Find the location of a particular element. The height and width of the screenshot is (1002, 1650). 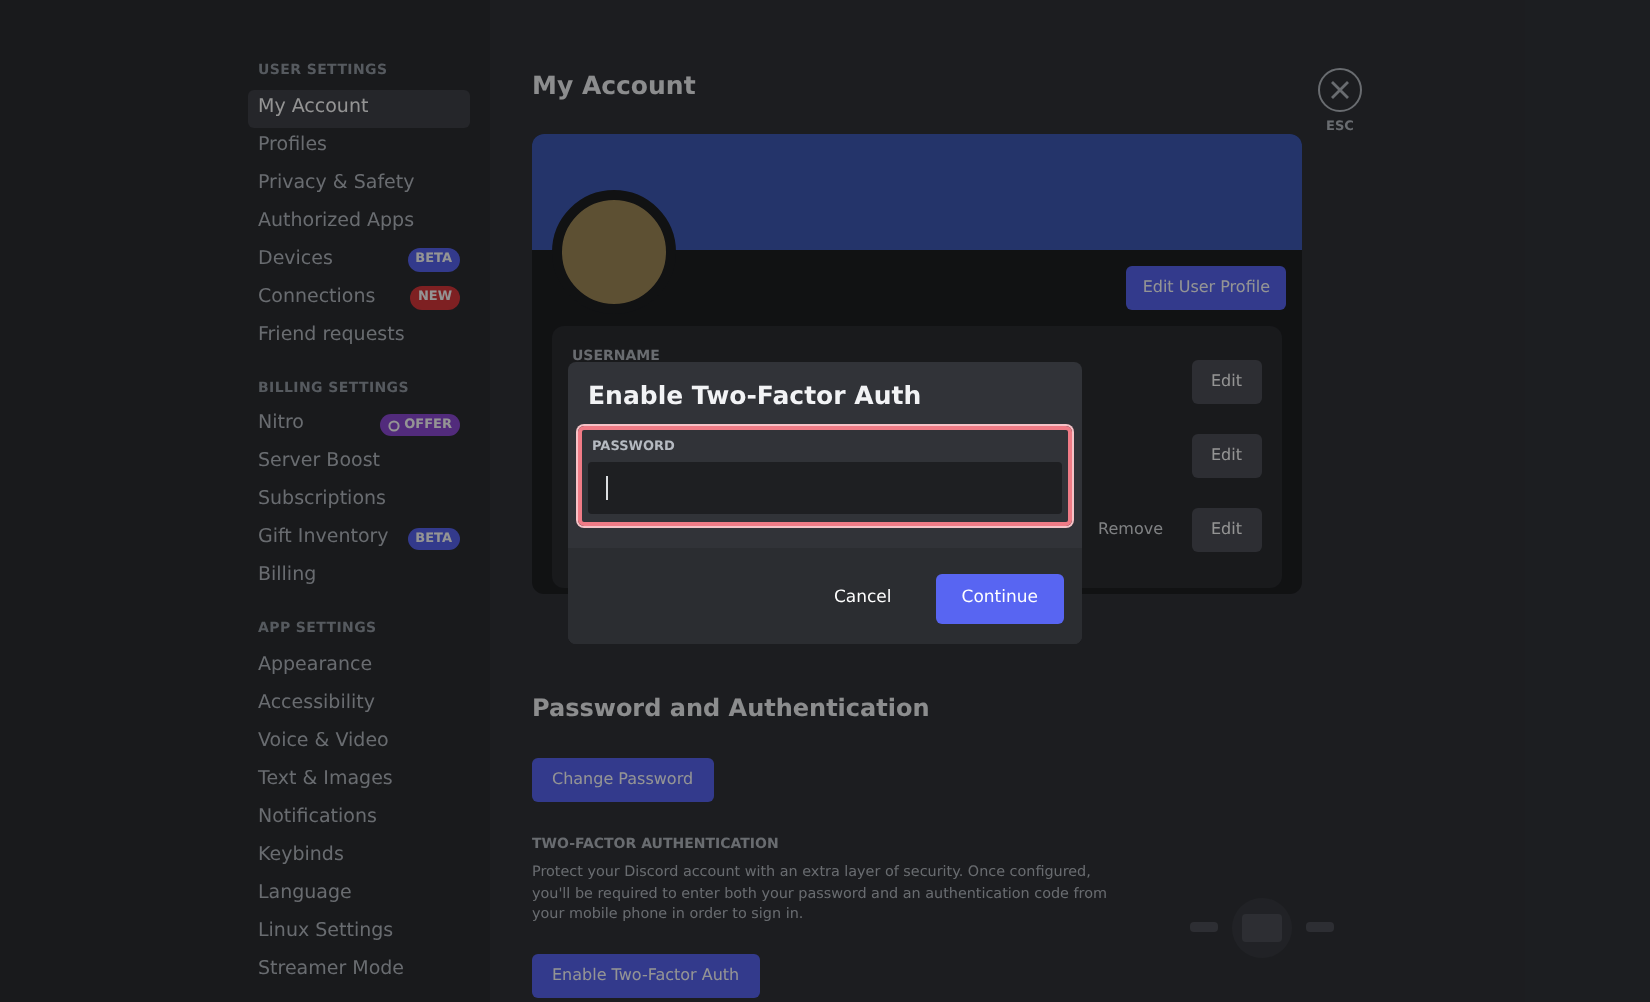

sidebar-item: Streamer Mode is located at coordinates (359, 970).